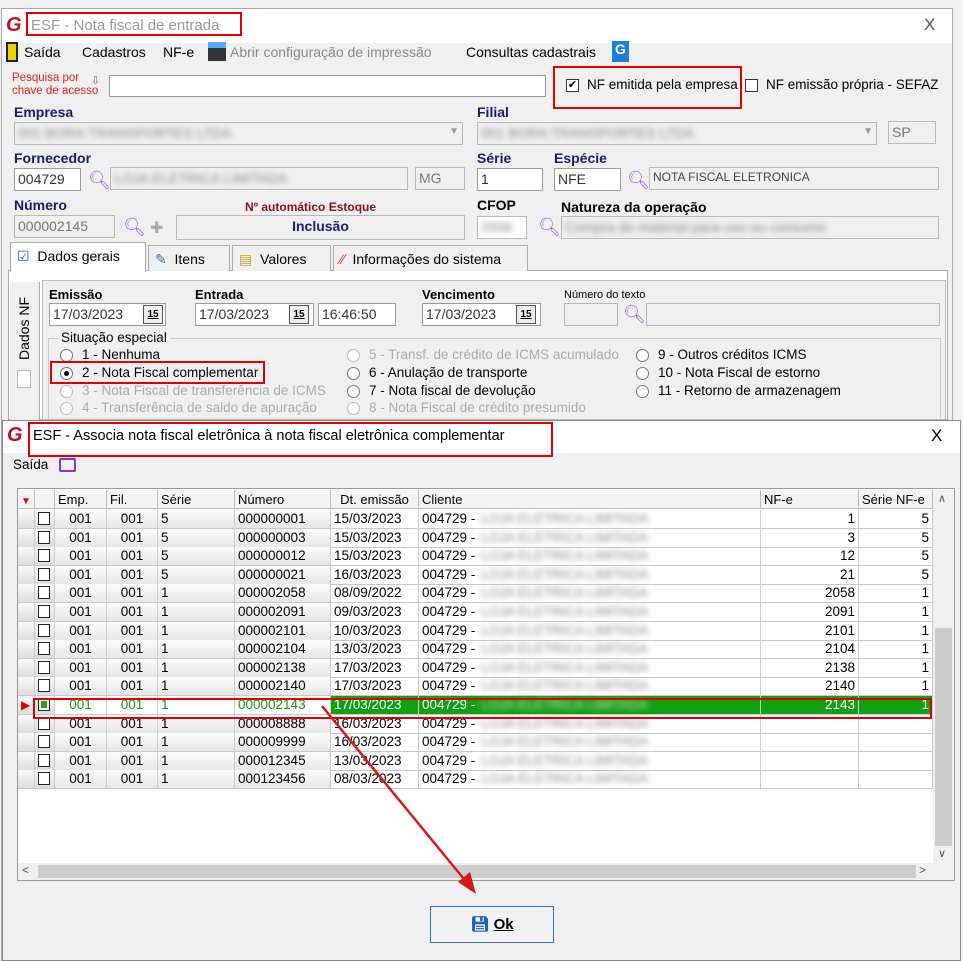 The image size is (963, 961). Describe the element at coordinates (492, 924) in the screenshot. I see `ok-button: 💾︎ Ok` at that location.